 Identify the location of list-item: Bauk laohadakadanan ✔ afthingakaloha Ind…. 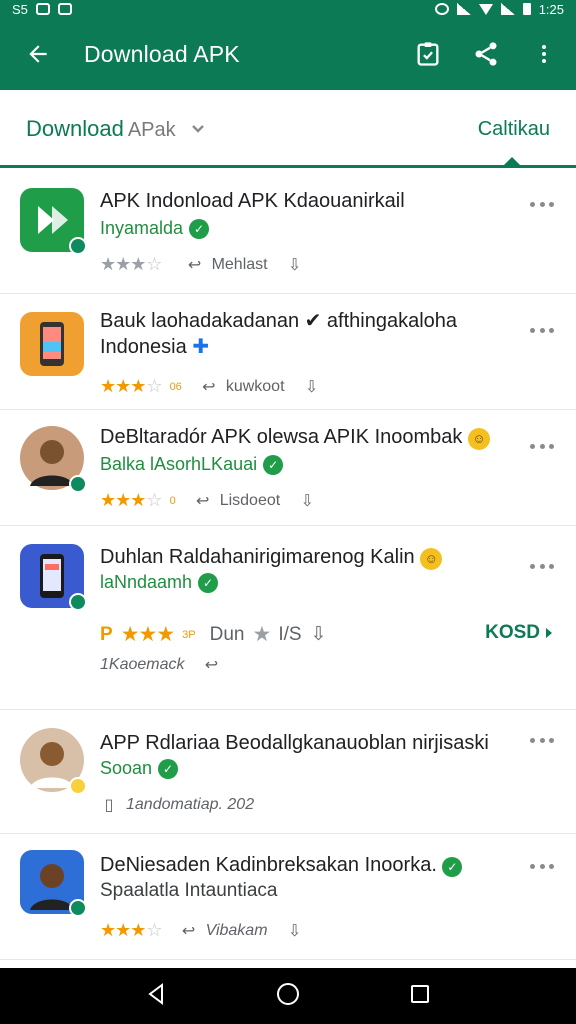
(288, 352).